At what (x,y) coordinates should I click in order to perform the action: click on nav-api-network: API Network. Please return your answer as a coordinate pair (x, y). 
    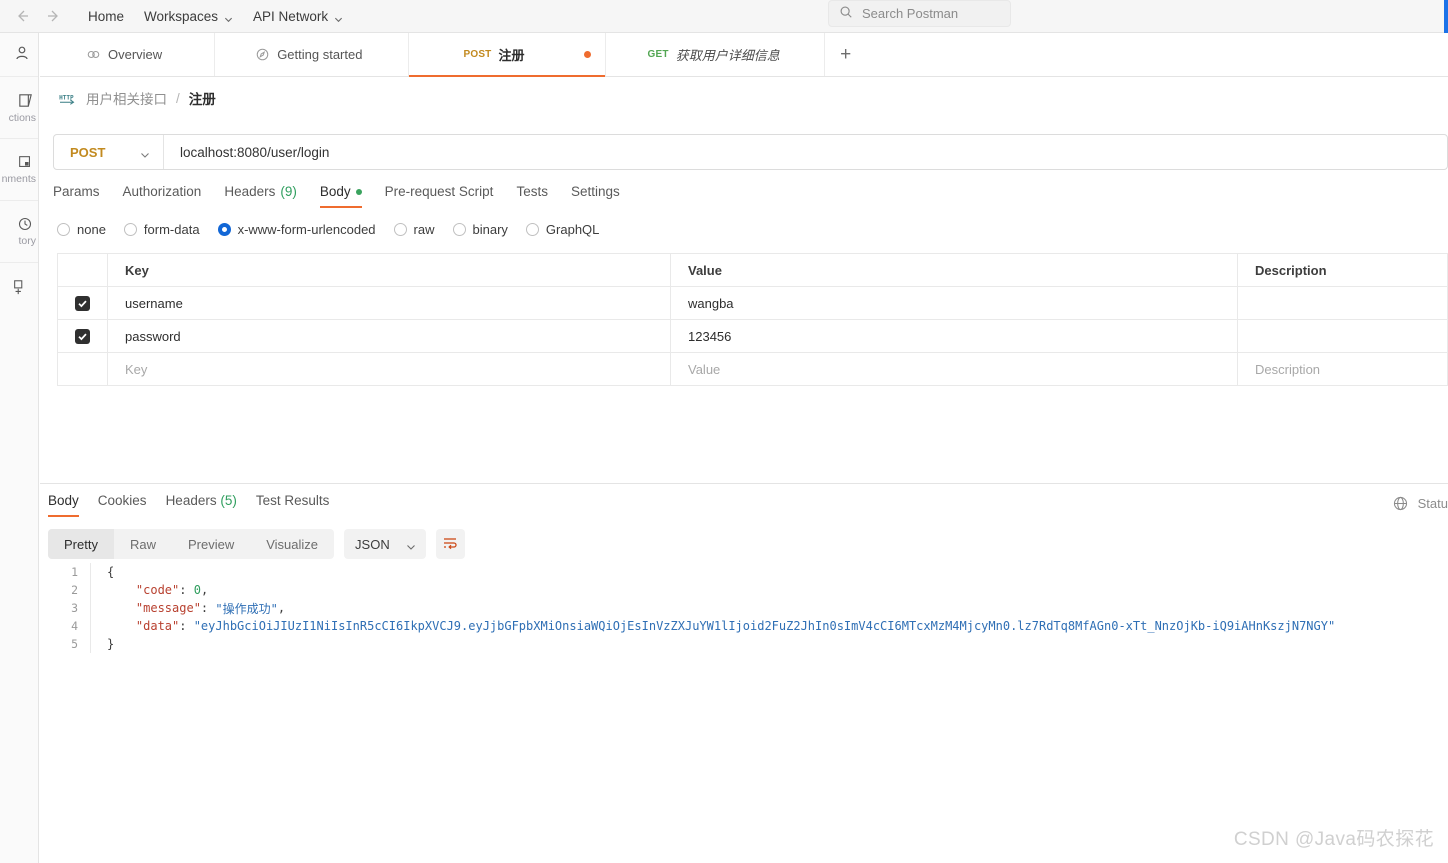
    Looking at the image, I should click on (298, 16).